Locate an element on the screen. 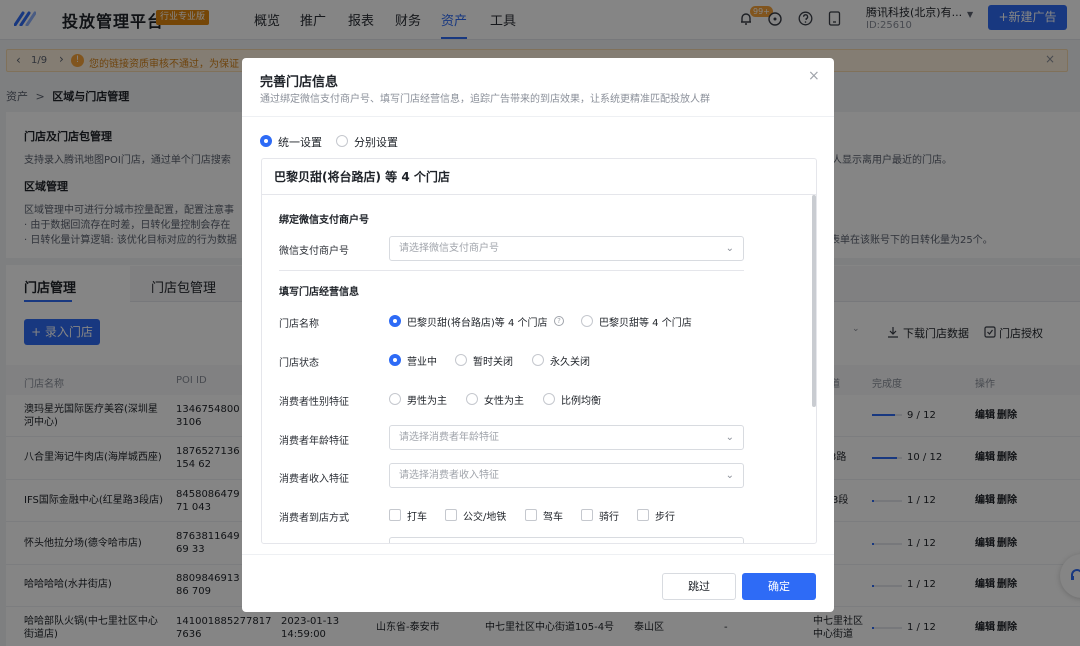 The height and width of the screenshot is (646, 1080). gender-male-radio is located at coordinates (395, 399).